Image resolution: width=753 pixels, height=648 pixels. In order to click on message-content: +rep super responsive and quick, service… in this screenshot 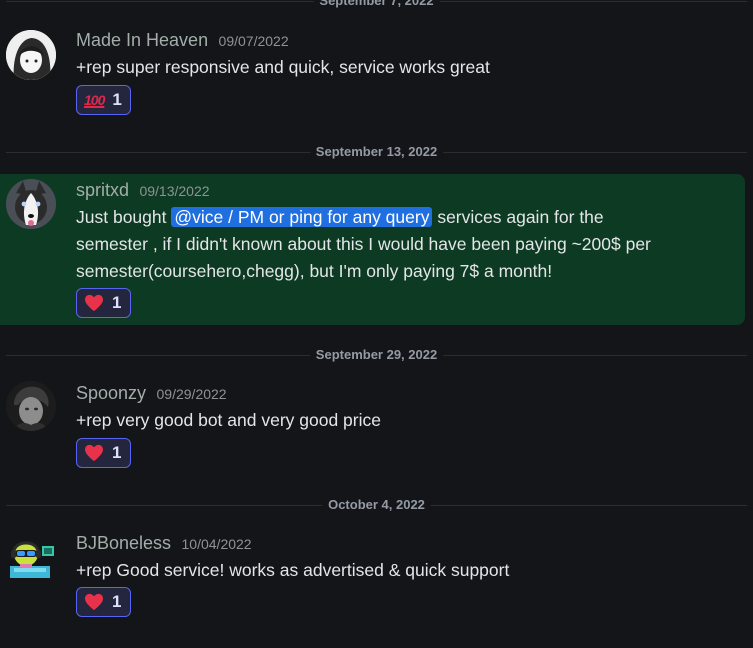, I will do `click(370, 67)`.